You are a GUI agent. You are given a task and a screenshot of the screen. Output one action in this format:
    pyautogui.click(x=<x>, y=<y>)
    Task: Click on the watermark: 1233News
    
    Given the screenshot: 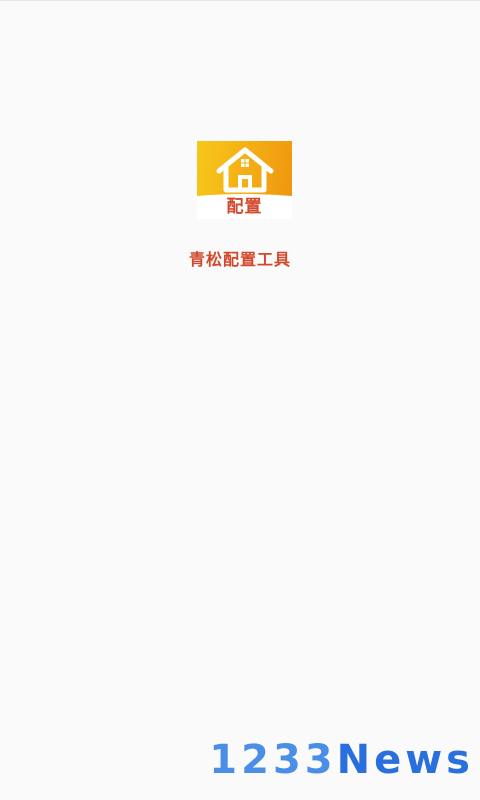 What is the action you would take?
    pyautogui.click(x=341, y=760)
    